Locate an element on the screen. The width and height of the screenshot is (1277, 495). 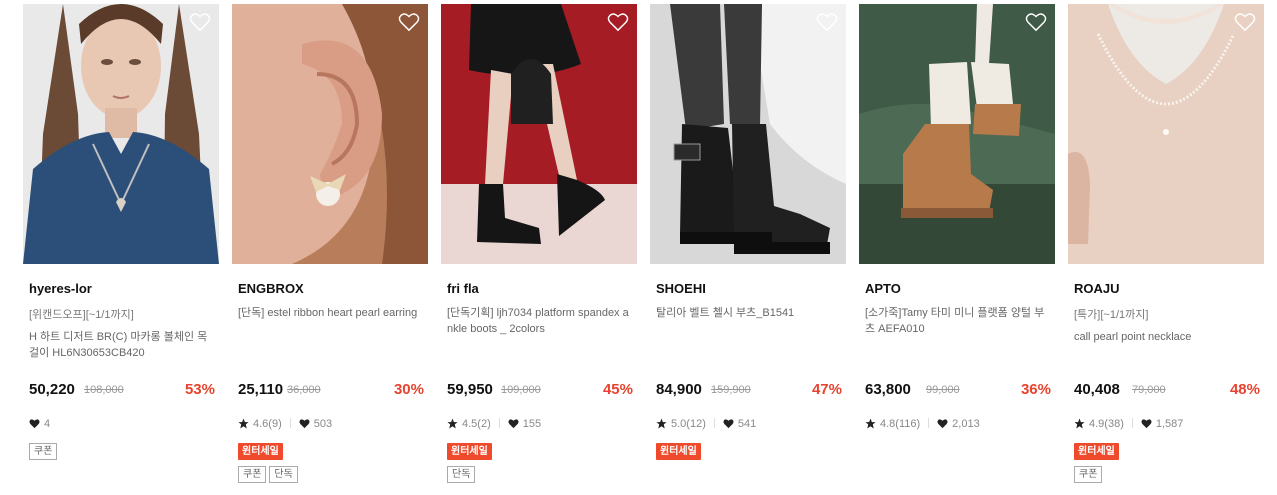
brand-name: ROAJU is located at coordinates (1097, 288).